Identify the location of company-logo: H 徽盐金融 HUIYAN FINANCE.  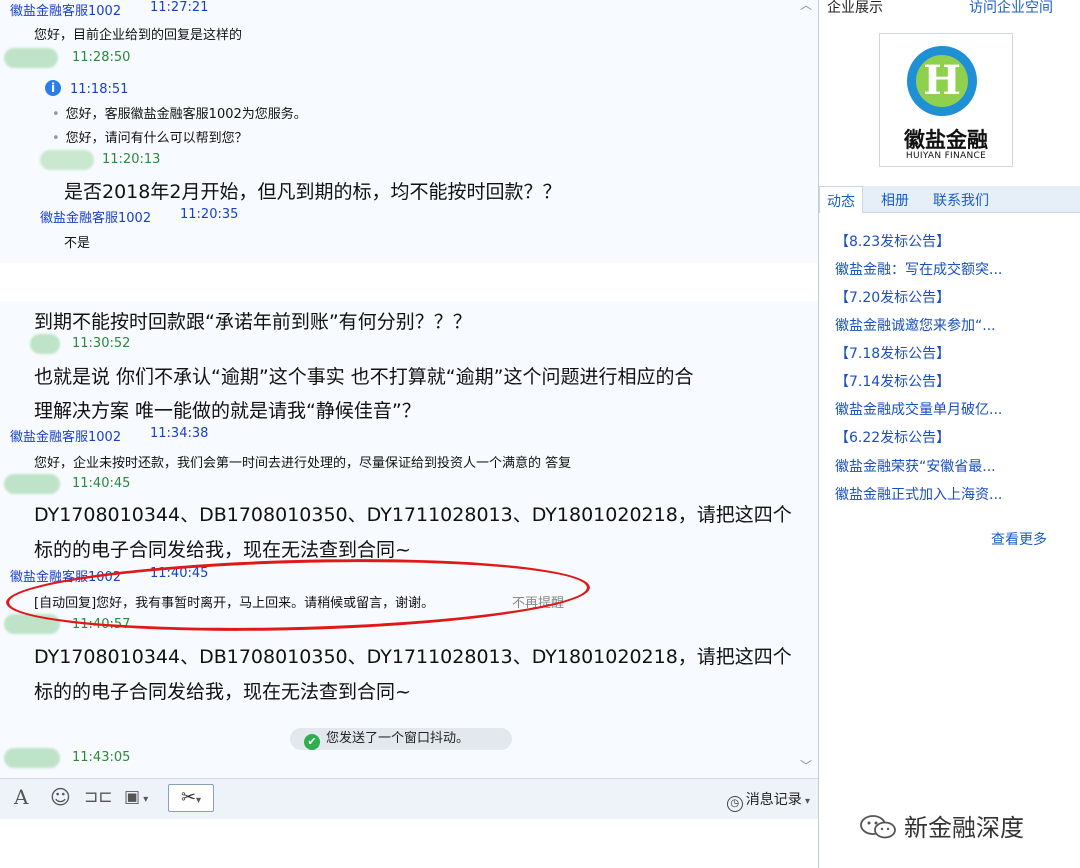
(946, 100).